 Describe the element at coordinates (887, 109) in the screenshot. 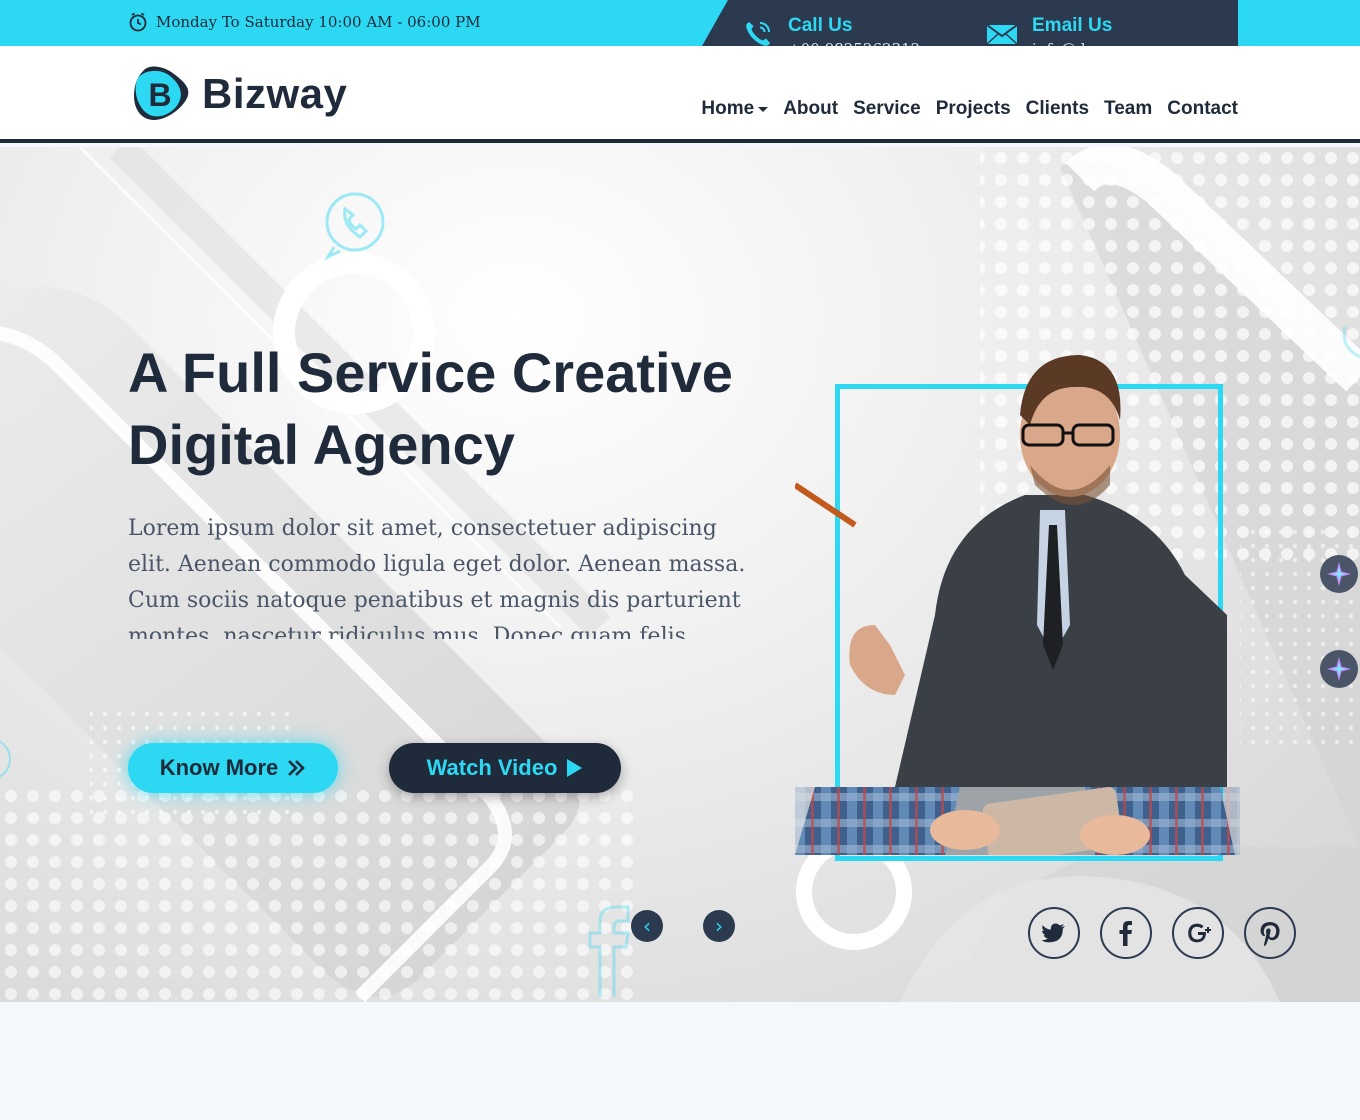

I see `nav-service: Service` at that location.